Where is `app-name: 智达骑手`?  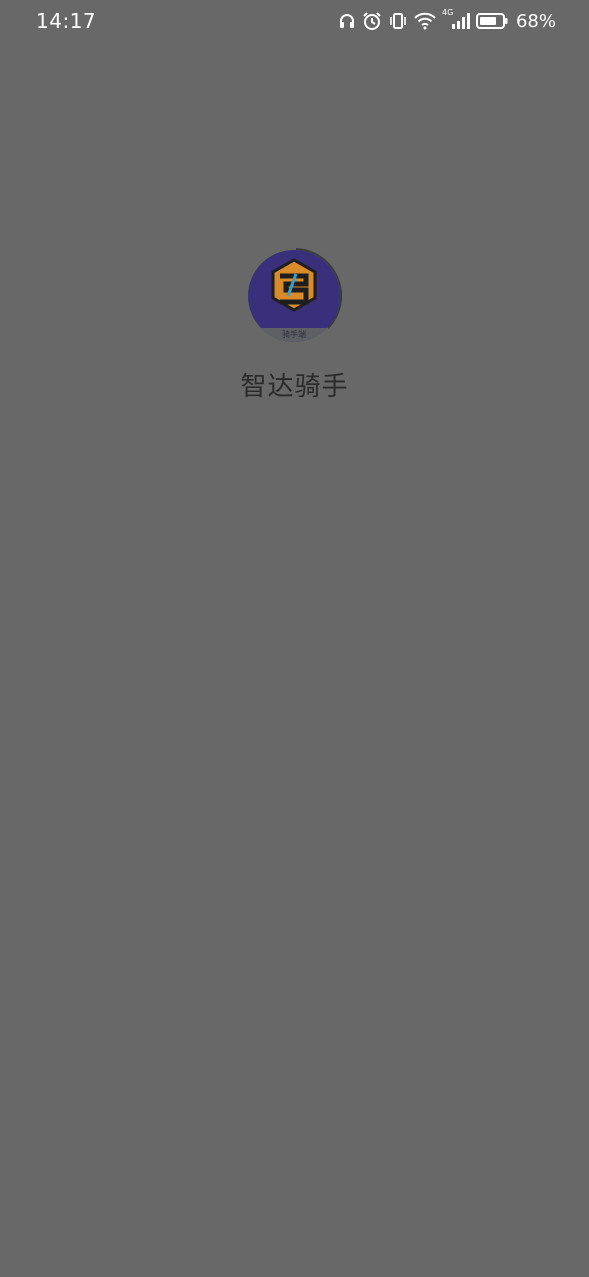
app-name: 智达骑手 is located at coordinates (294, 387).